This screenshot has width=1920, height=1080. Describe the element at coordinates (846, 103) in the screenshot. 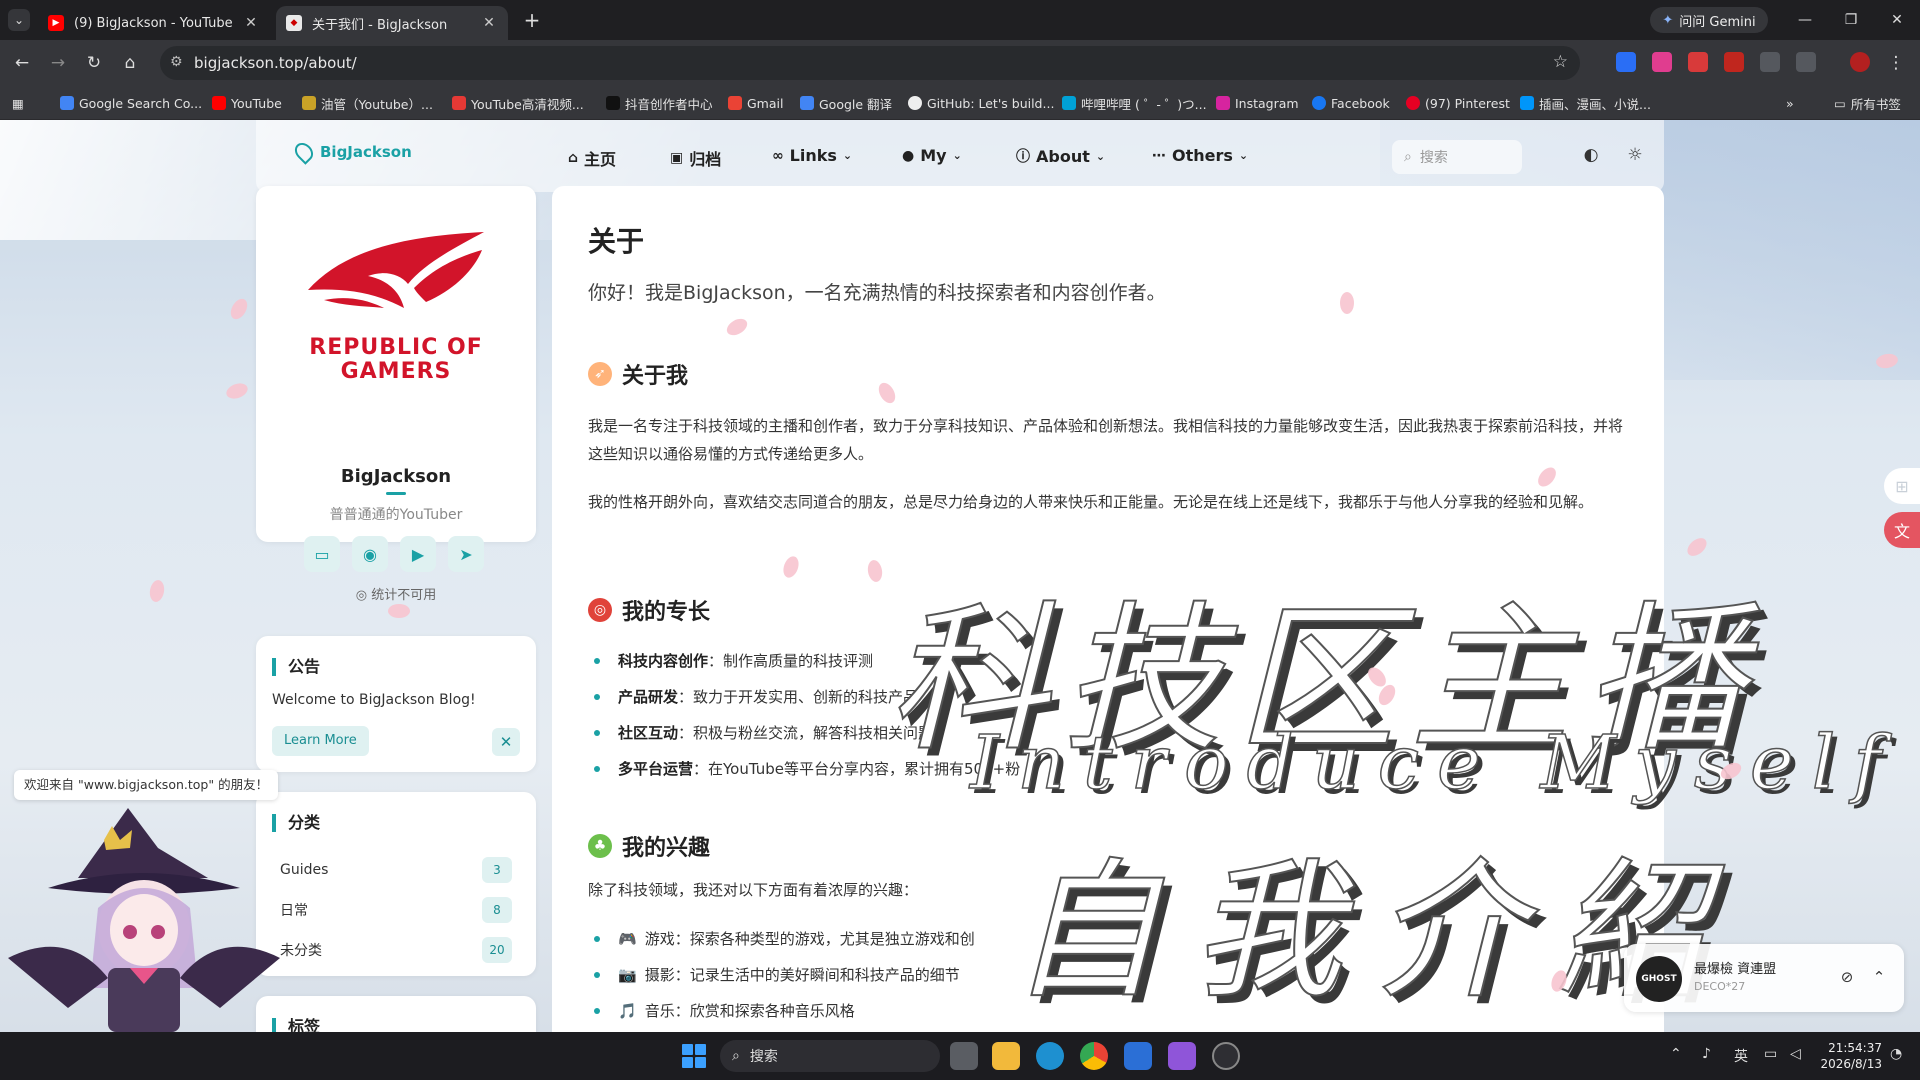

I see `bookmark-item: Google 翻译` at that location.